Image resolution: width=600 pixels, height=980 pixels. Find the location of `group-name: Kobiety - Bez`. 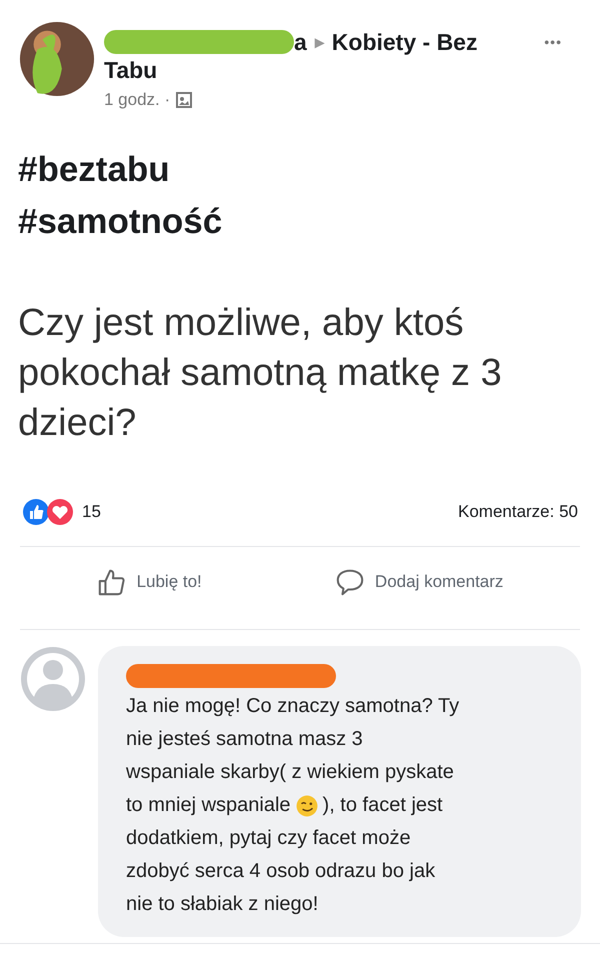

group-name: Kobiety - Bez is located at coordinates (405, 42).